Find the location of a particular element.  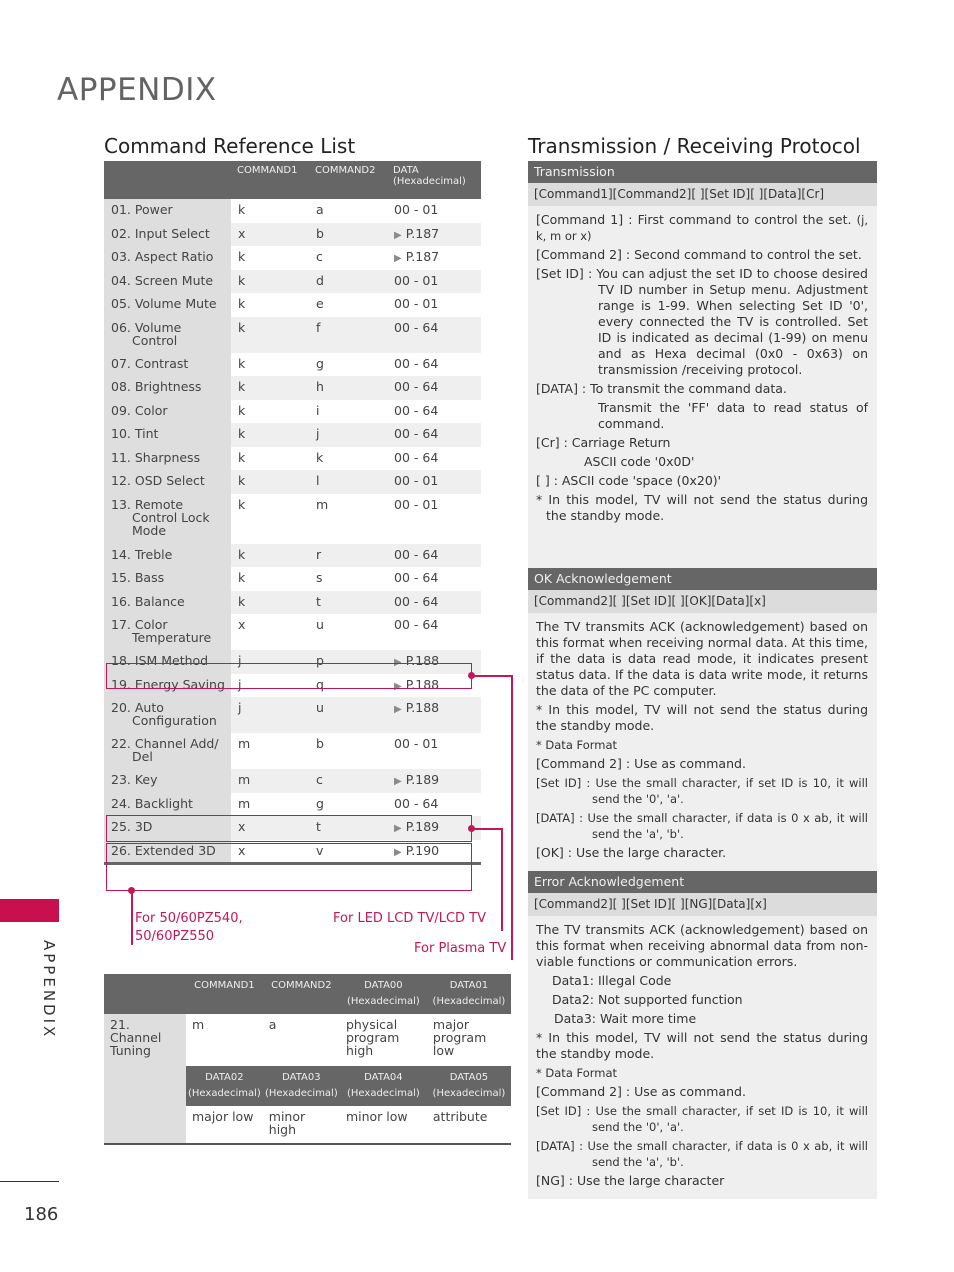

cell-data05: attribute is located at coordinates (468, 1125).